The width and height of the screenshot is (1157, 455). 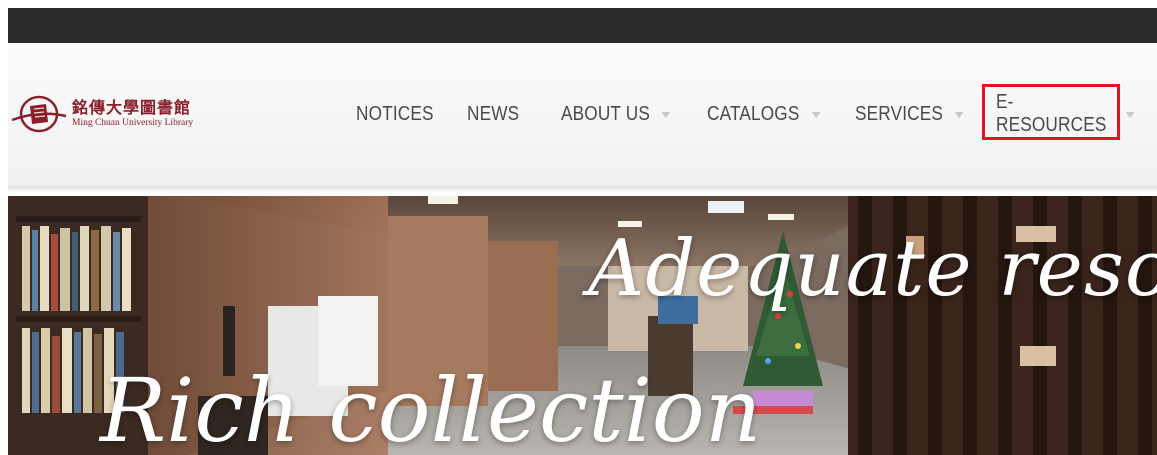 I want to click on nav-services: SERVICES, so click(x=909, y=114).